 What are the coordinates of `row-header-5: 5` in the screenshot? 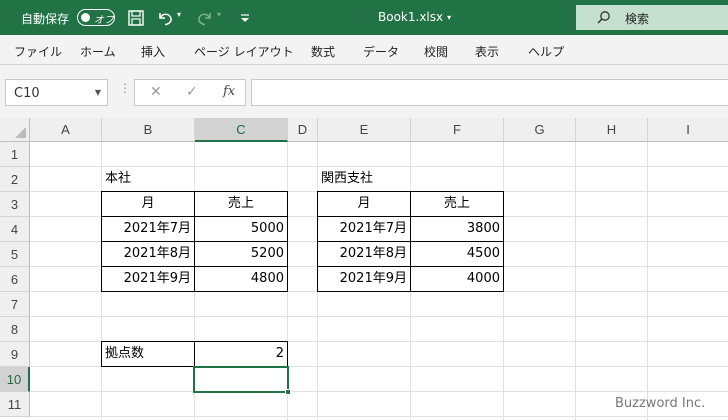 It's located at (15, 254).